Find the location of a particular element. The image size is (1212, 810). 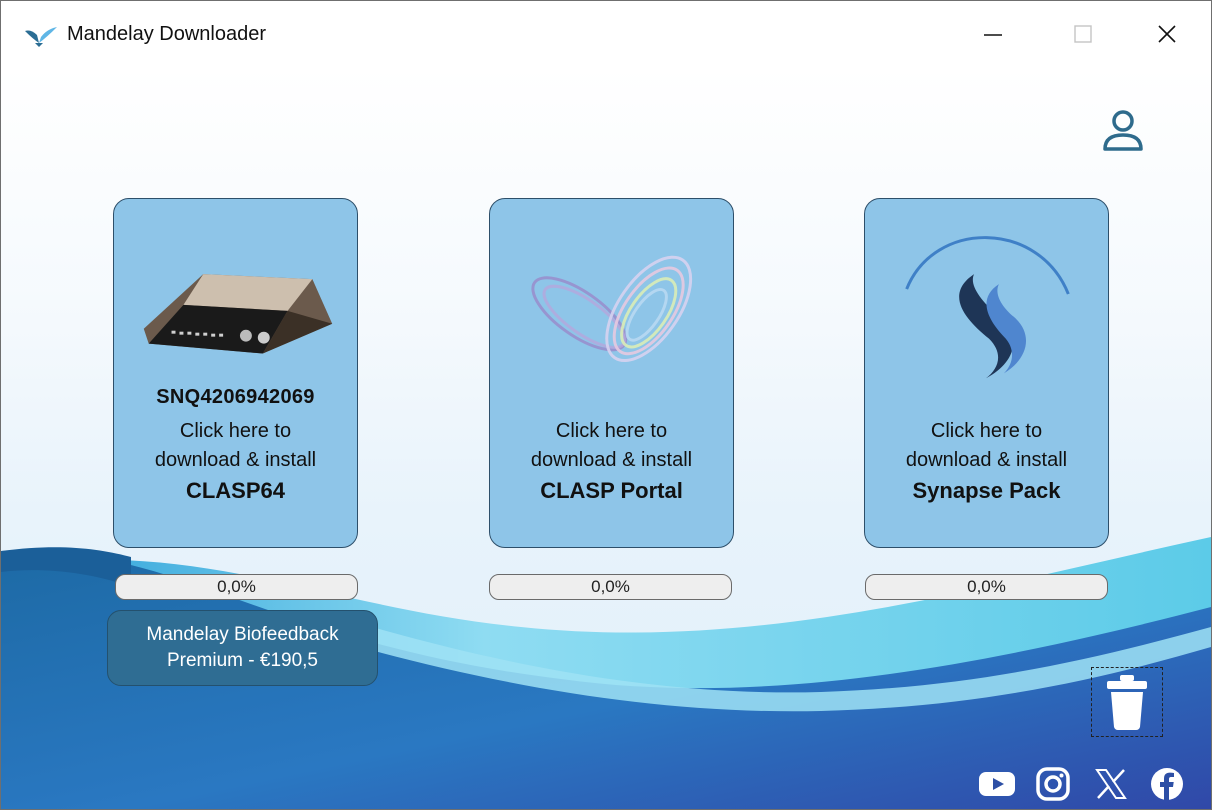

synapse-logo is located at coordinates (987, 307).